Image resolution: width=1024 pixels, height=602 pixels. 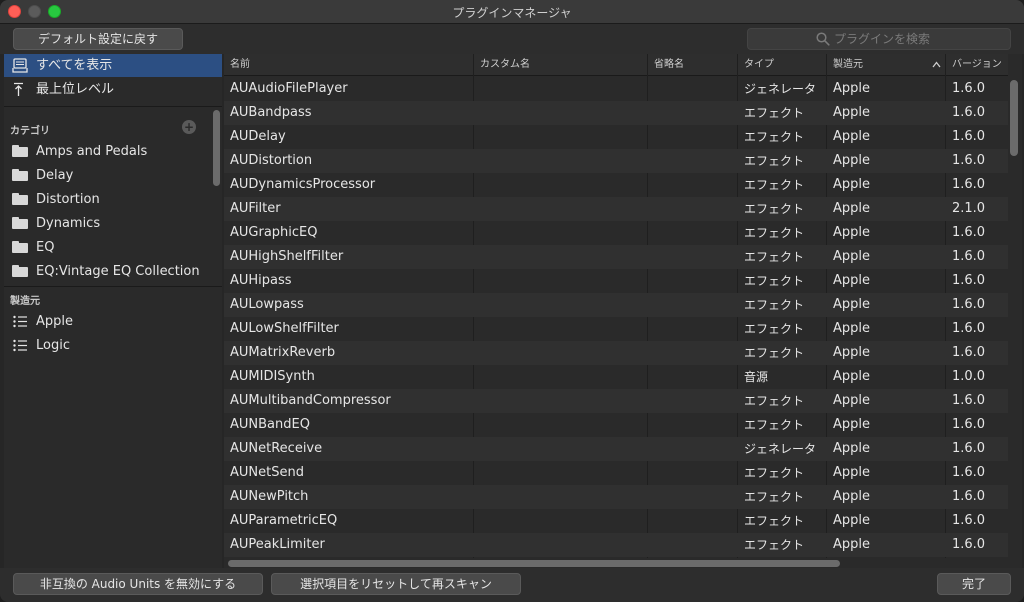 What do you see at coordinates (616, 233) in the screenshot?
I see `table-row: AUGraphicEQ エフェクト Apple 1.6.0` at bounding box center [616, 233].